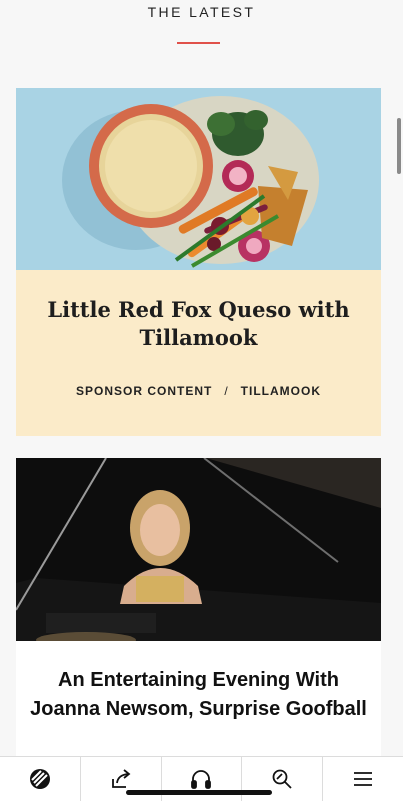 The height and width of the screenshot is (801, 403). I want to click on logo-icon, so click(39, 779).